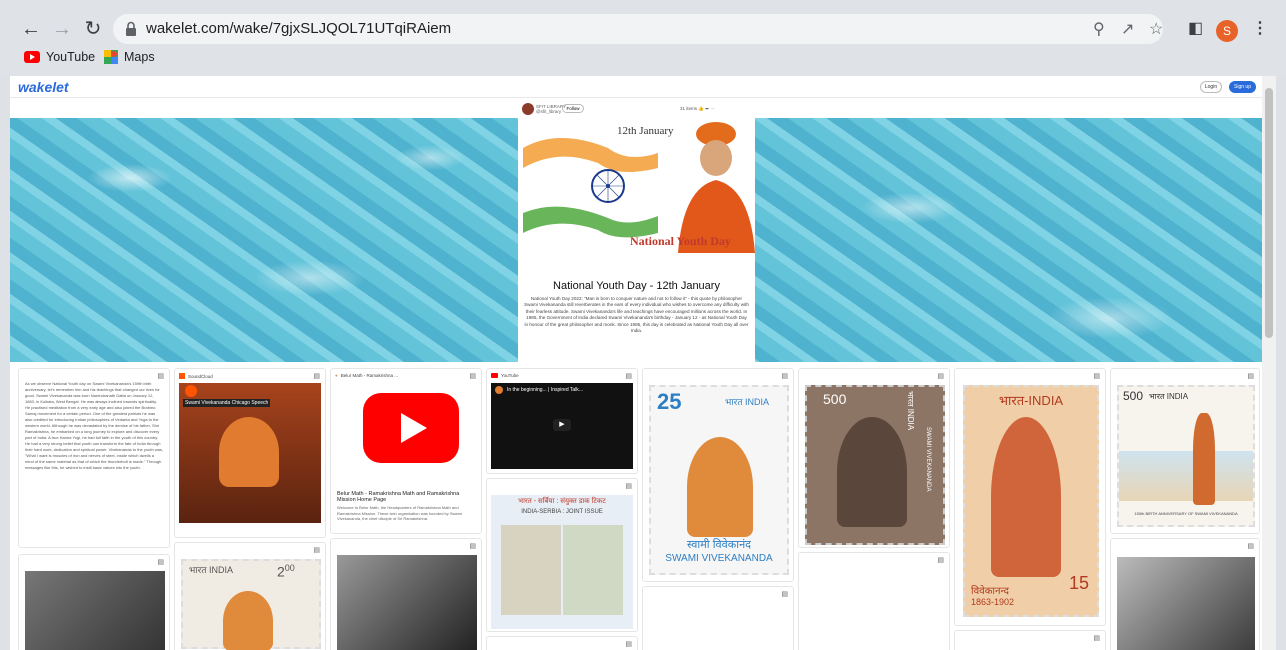 The height and width of the screenshot is (650, 1286). What do you see at coordinates (129, 57) in the screenshot?
I see `bookmark-maps: Maps` at bounding box center [129, 57].